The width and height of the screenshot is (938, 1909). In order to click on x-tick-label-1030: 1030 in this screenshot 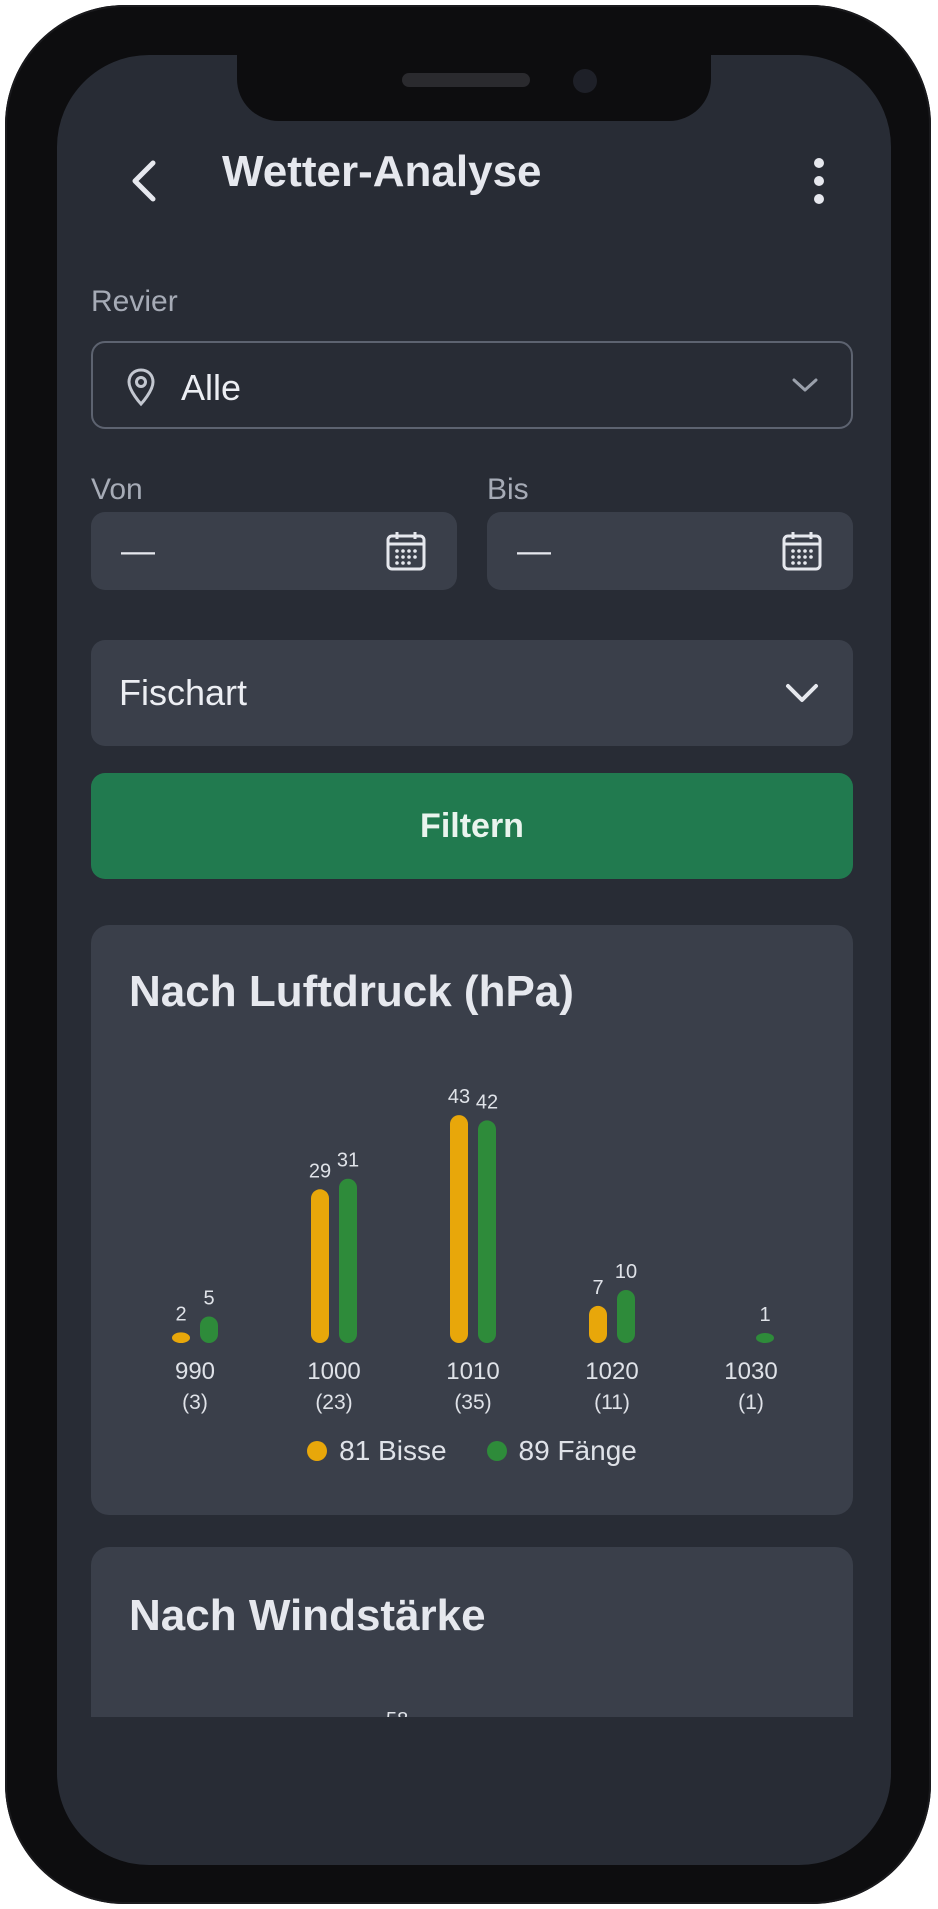, I will do `click(750, 1371)`.